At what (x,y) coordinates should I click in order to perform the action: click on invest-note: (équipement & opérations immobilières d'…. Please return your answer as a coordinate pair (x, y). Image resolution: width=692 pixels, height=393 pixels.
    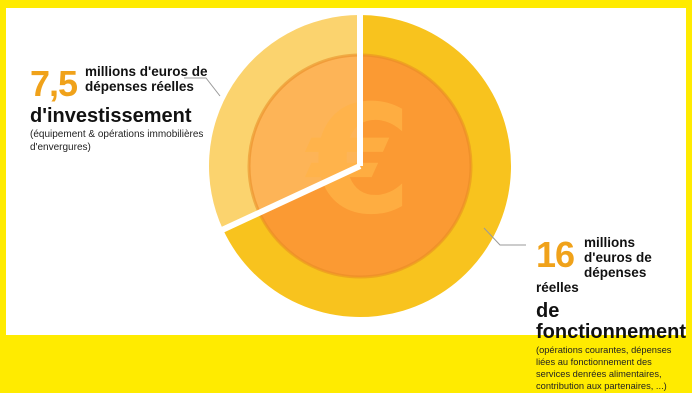
    Looking at the image, I should click on (117, 141).